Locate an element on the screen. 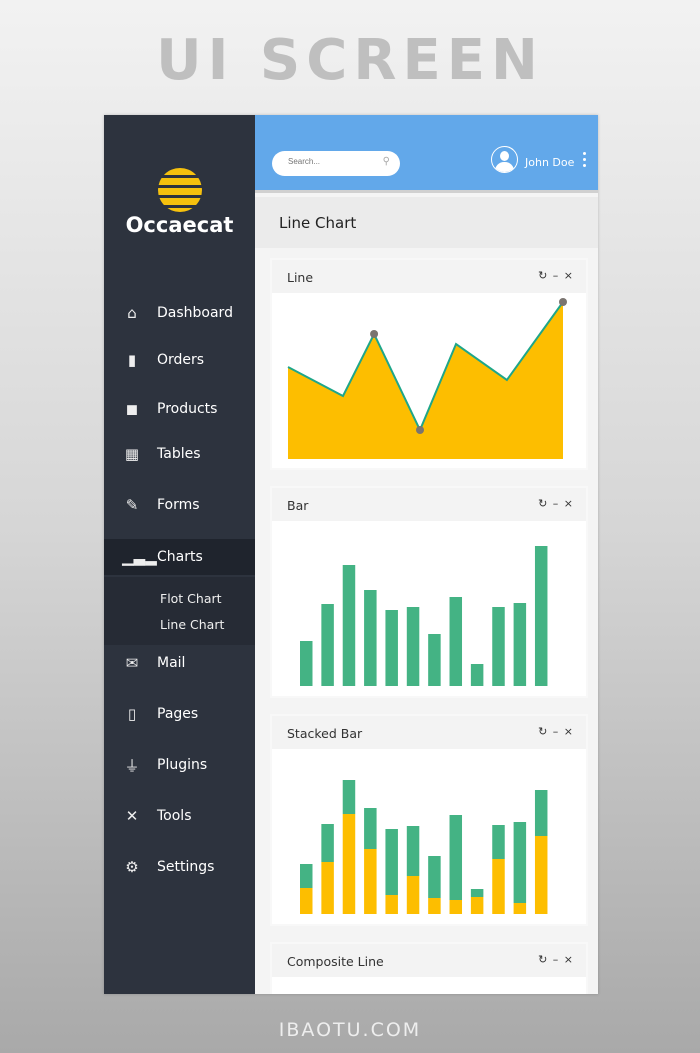 This screenshot has width=700, height=1053. sidebar-item-plugins: ⏚ Plugins is located at coordinates (179, 765).